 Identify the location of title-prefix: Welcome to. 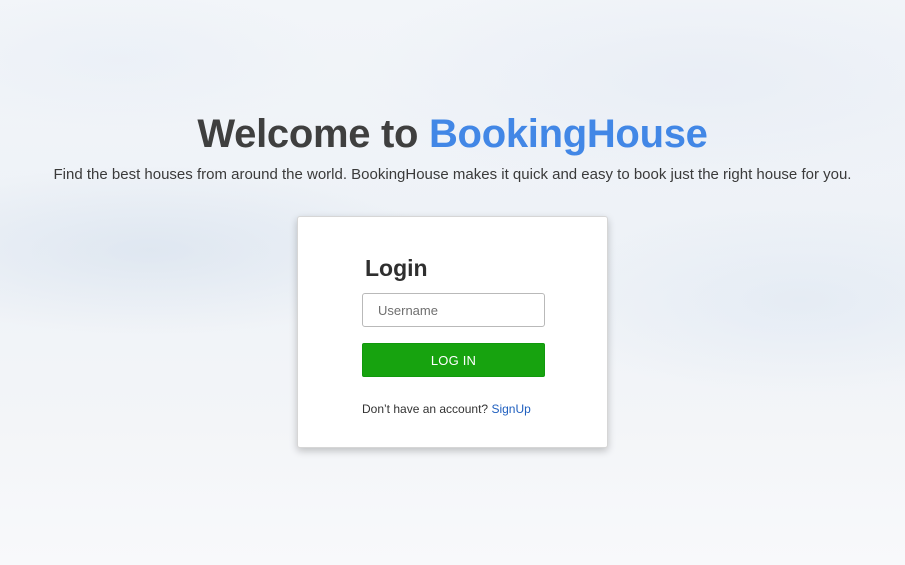
(313, 134).